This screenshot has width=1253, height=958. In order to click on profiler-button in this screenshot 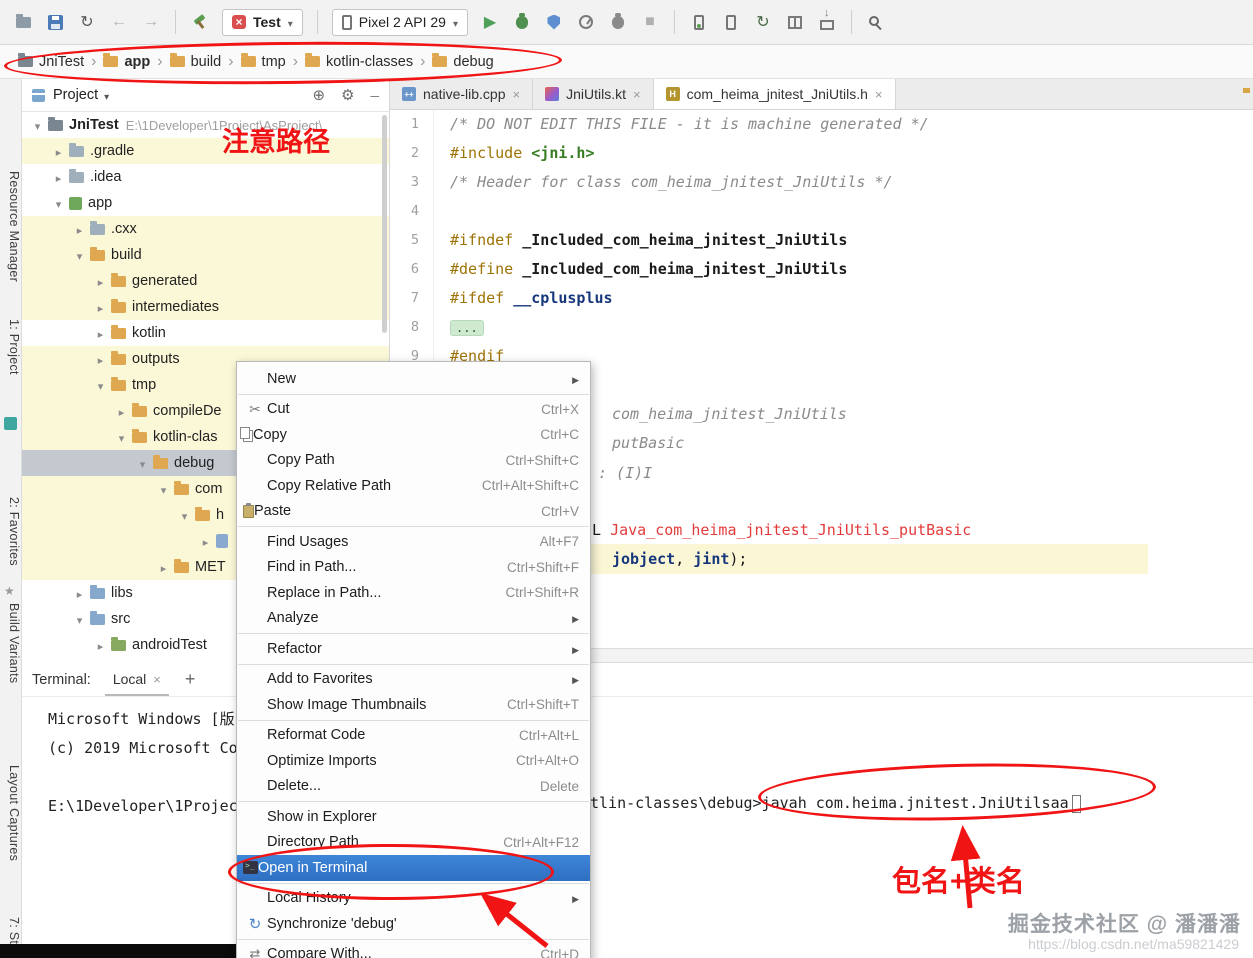, I will do `click(586, 22)`.